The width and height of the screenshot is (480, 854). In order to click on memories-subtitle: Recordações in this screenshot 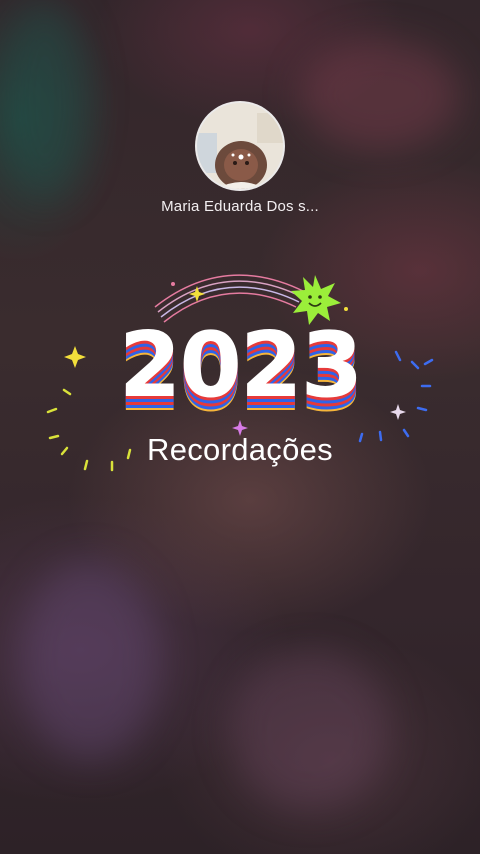, I will do `click(240, 449)`.